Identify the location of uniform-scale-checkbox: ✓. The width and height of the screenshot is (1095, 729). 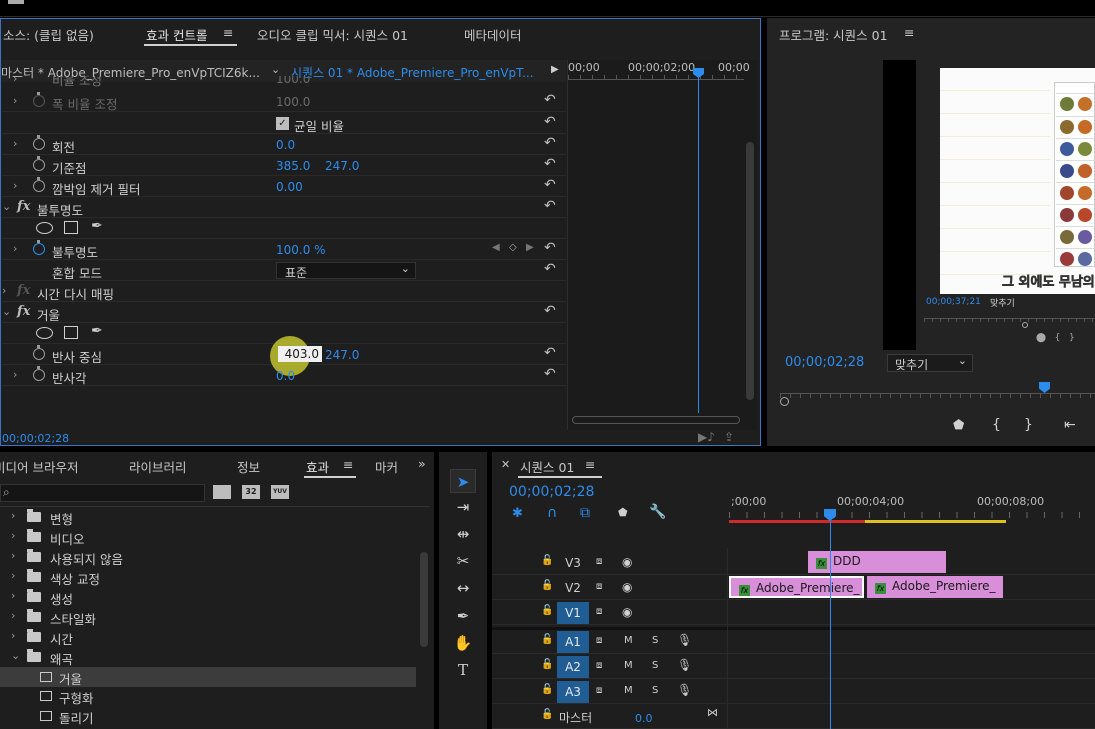
(282, 123).